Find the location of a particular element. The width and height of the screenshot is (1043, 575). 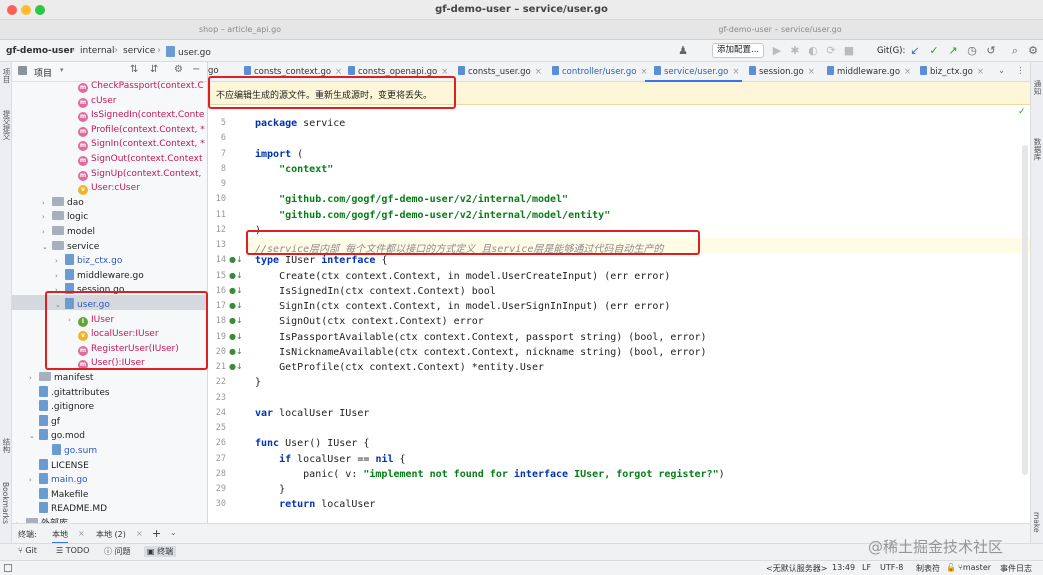

tree-item: m cUser is located at coordinates (92, 101).